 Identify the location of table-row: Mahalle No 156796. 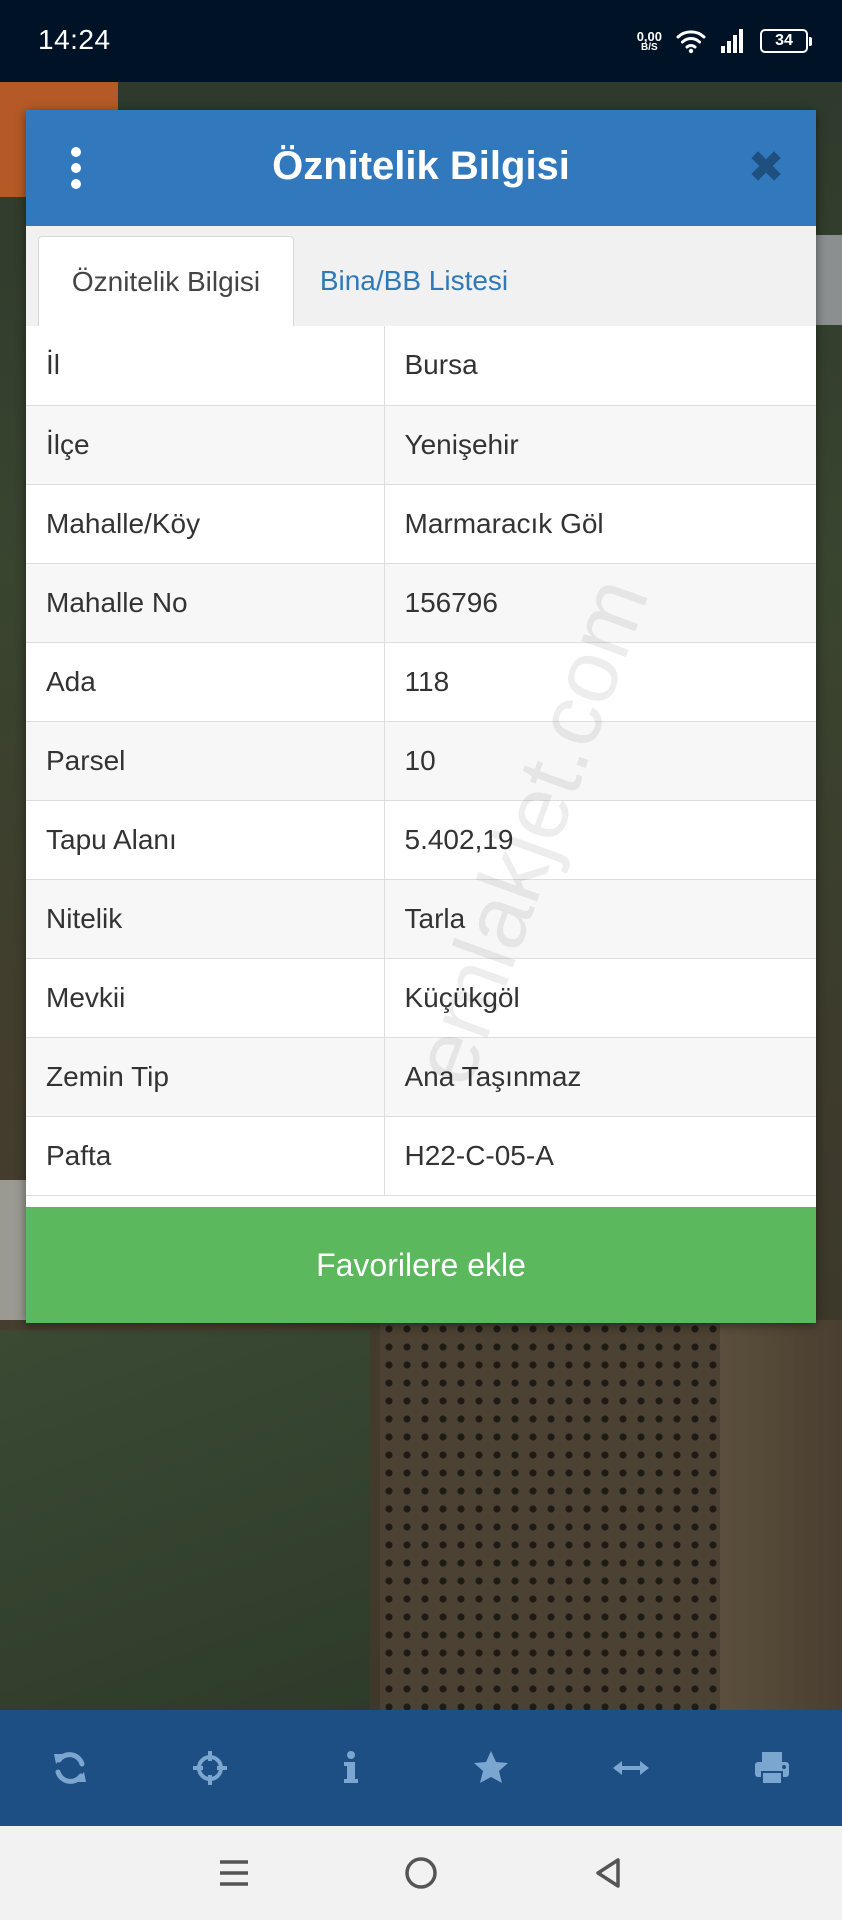
(421, 603).